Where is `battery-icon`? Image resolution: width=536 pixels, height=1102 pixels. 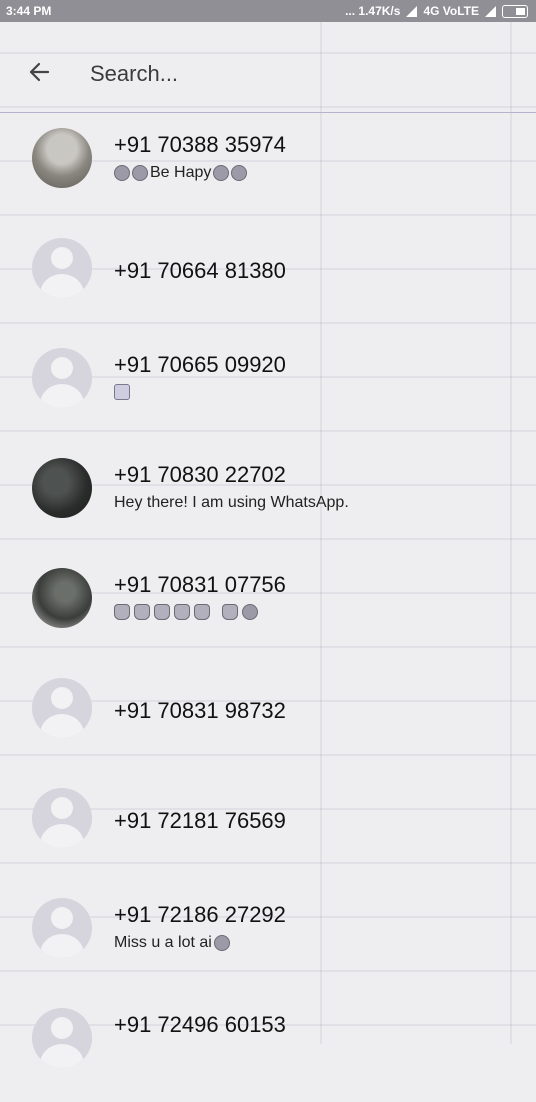
battery-icon is located at coordinates (515, 11).